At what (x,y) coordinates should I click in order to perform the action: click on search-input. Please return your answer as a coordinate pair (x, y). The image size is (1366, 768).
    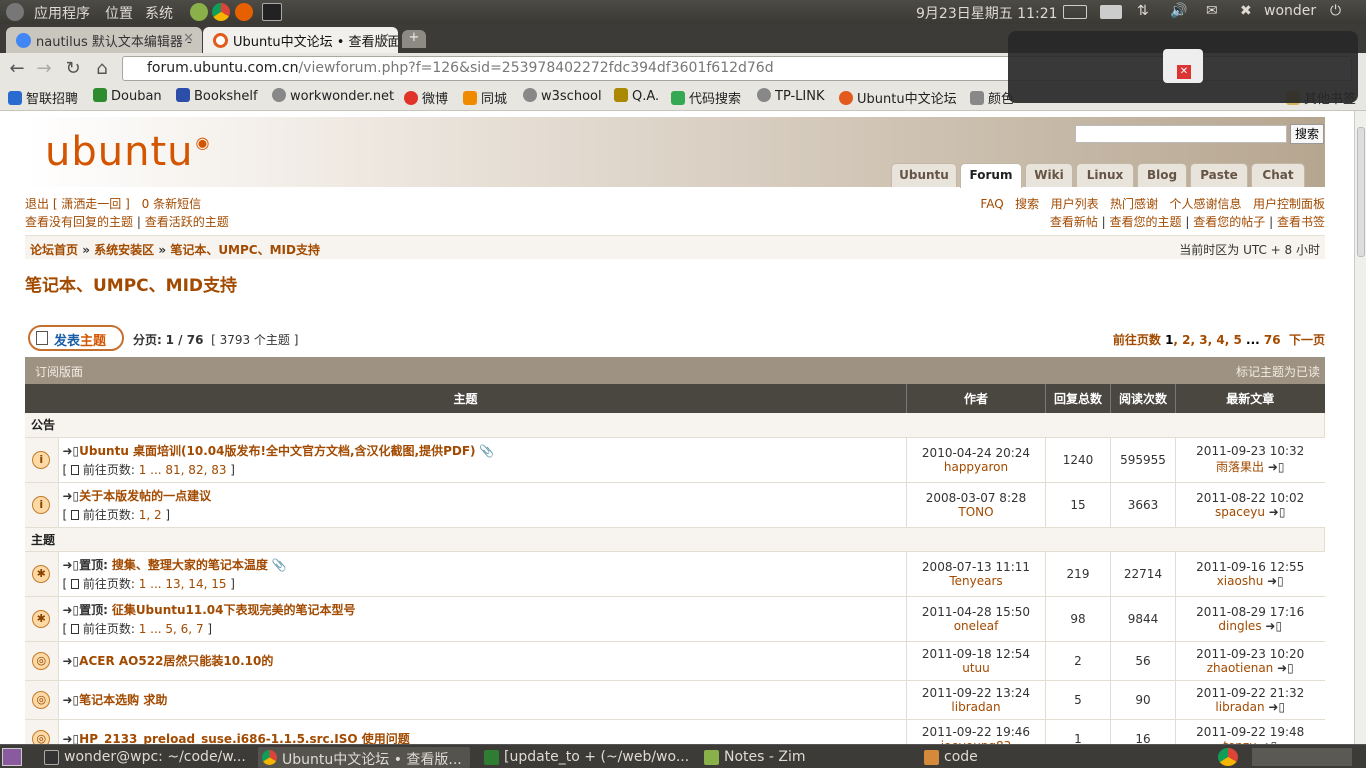
    Looking at the image, I should click on (1181, 134).